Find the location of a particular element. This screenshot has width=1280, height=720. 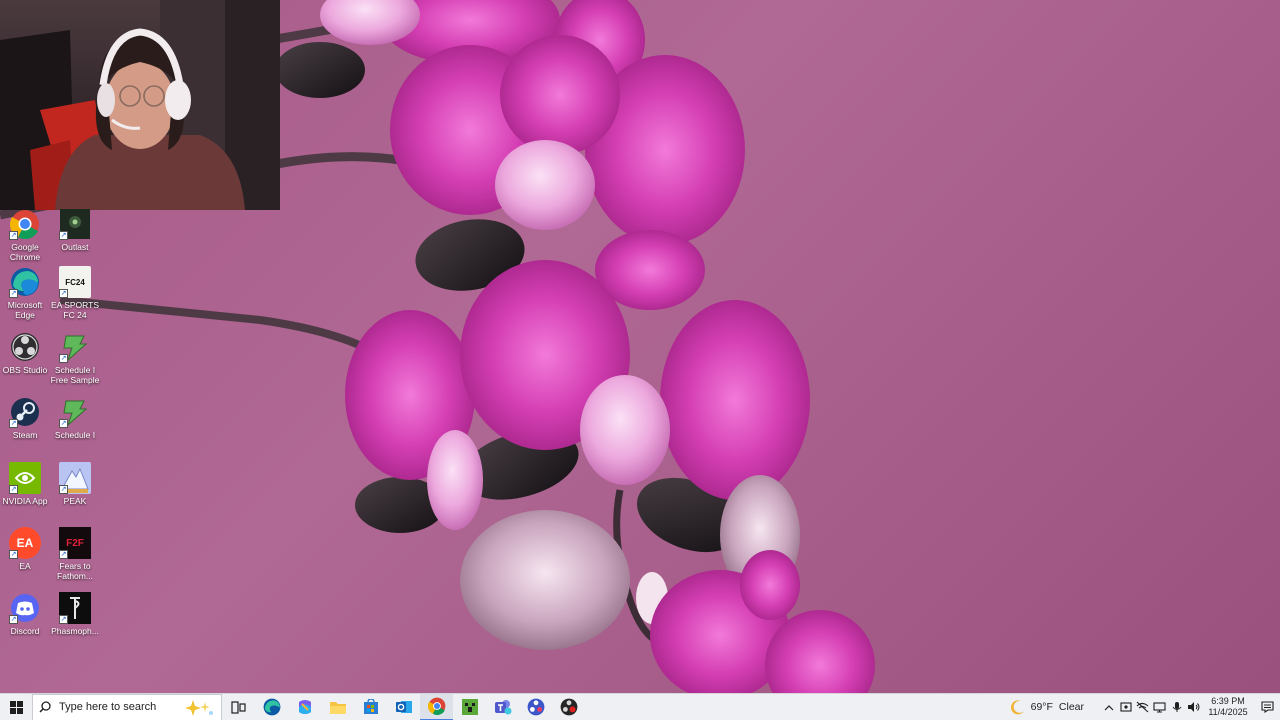

microphone-icon is located at coordinates (1176, 707).